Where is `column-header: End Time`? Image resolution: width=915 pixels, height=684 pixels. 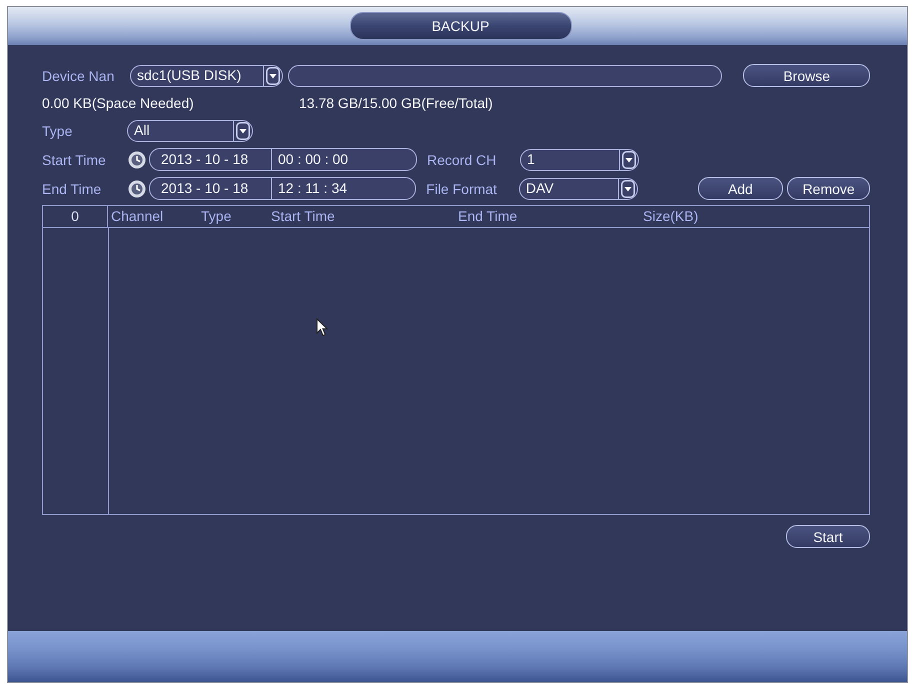 column-header: End Time is located at coordinates (487, 216).